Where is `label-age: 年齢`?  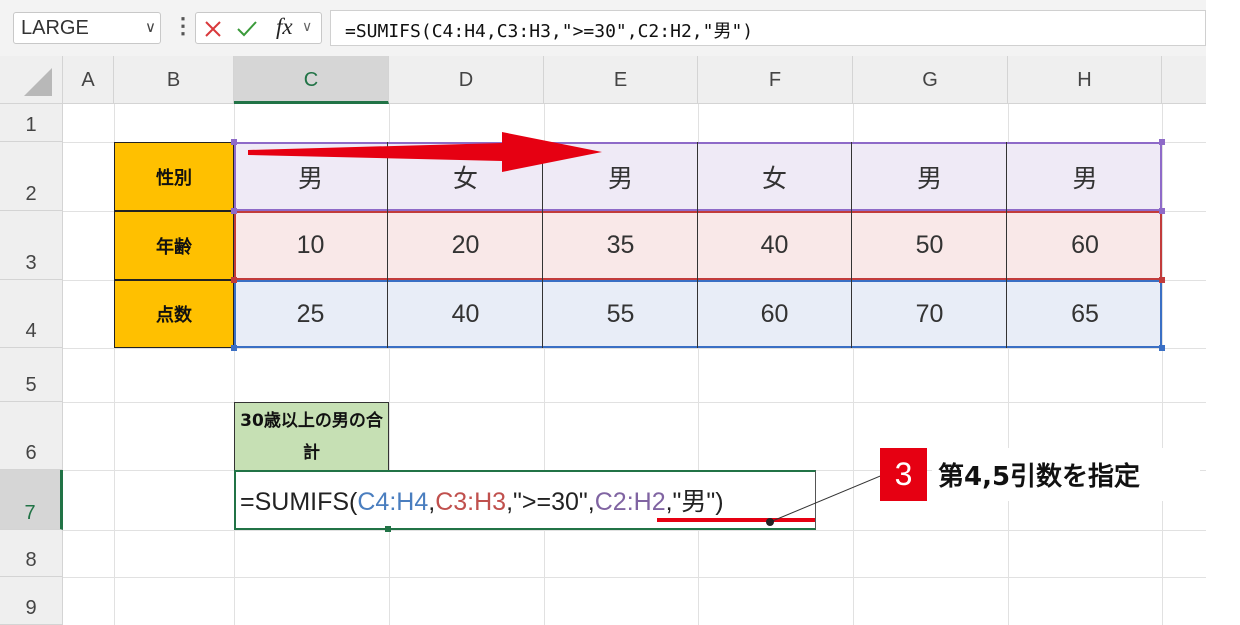 label-age: 年齢 is located at coordinates (174, 245).